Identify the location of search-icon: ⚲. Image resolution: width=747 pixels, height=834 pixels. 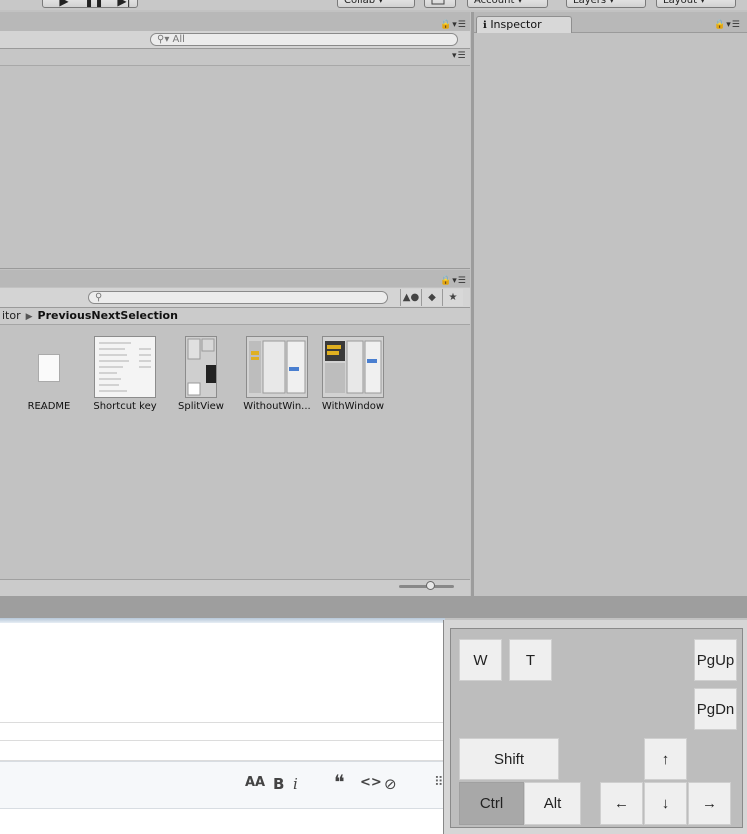
(99, 297).